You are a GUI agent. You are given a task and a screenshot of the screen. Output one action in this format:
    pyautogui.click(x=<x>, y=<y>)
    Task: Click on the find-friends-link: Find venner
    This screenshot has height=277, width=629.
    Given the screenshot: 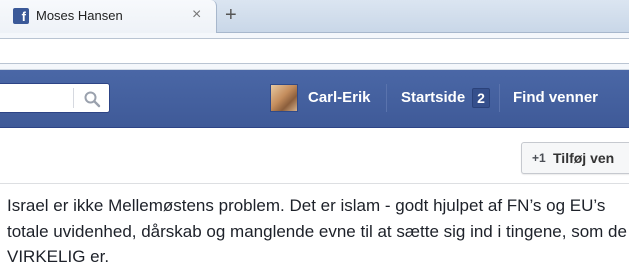 What is the action you would take?
    pyautogui.click(x=555, y=97)
    